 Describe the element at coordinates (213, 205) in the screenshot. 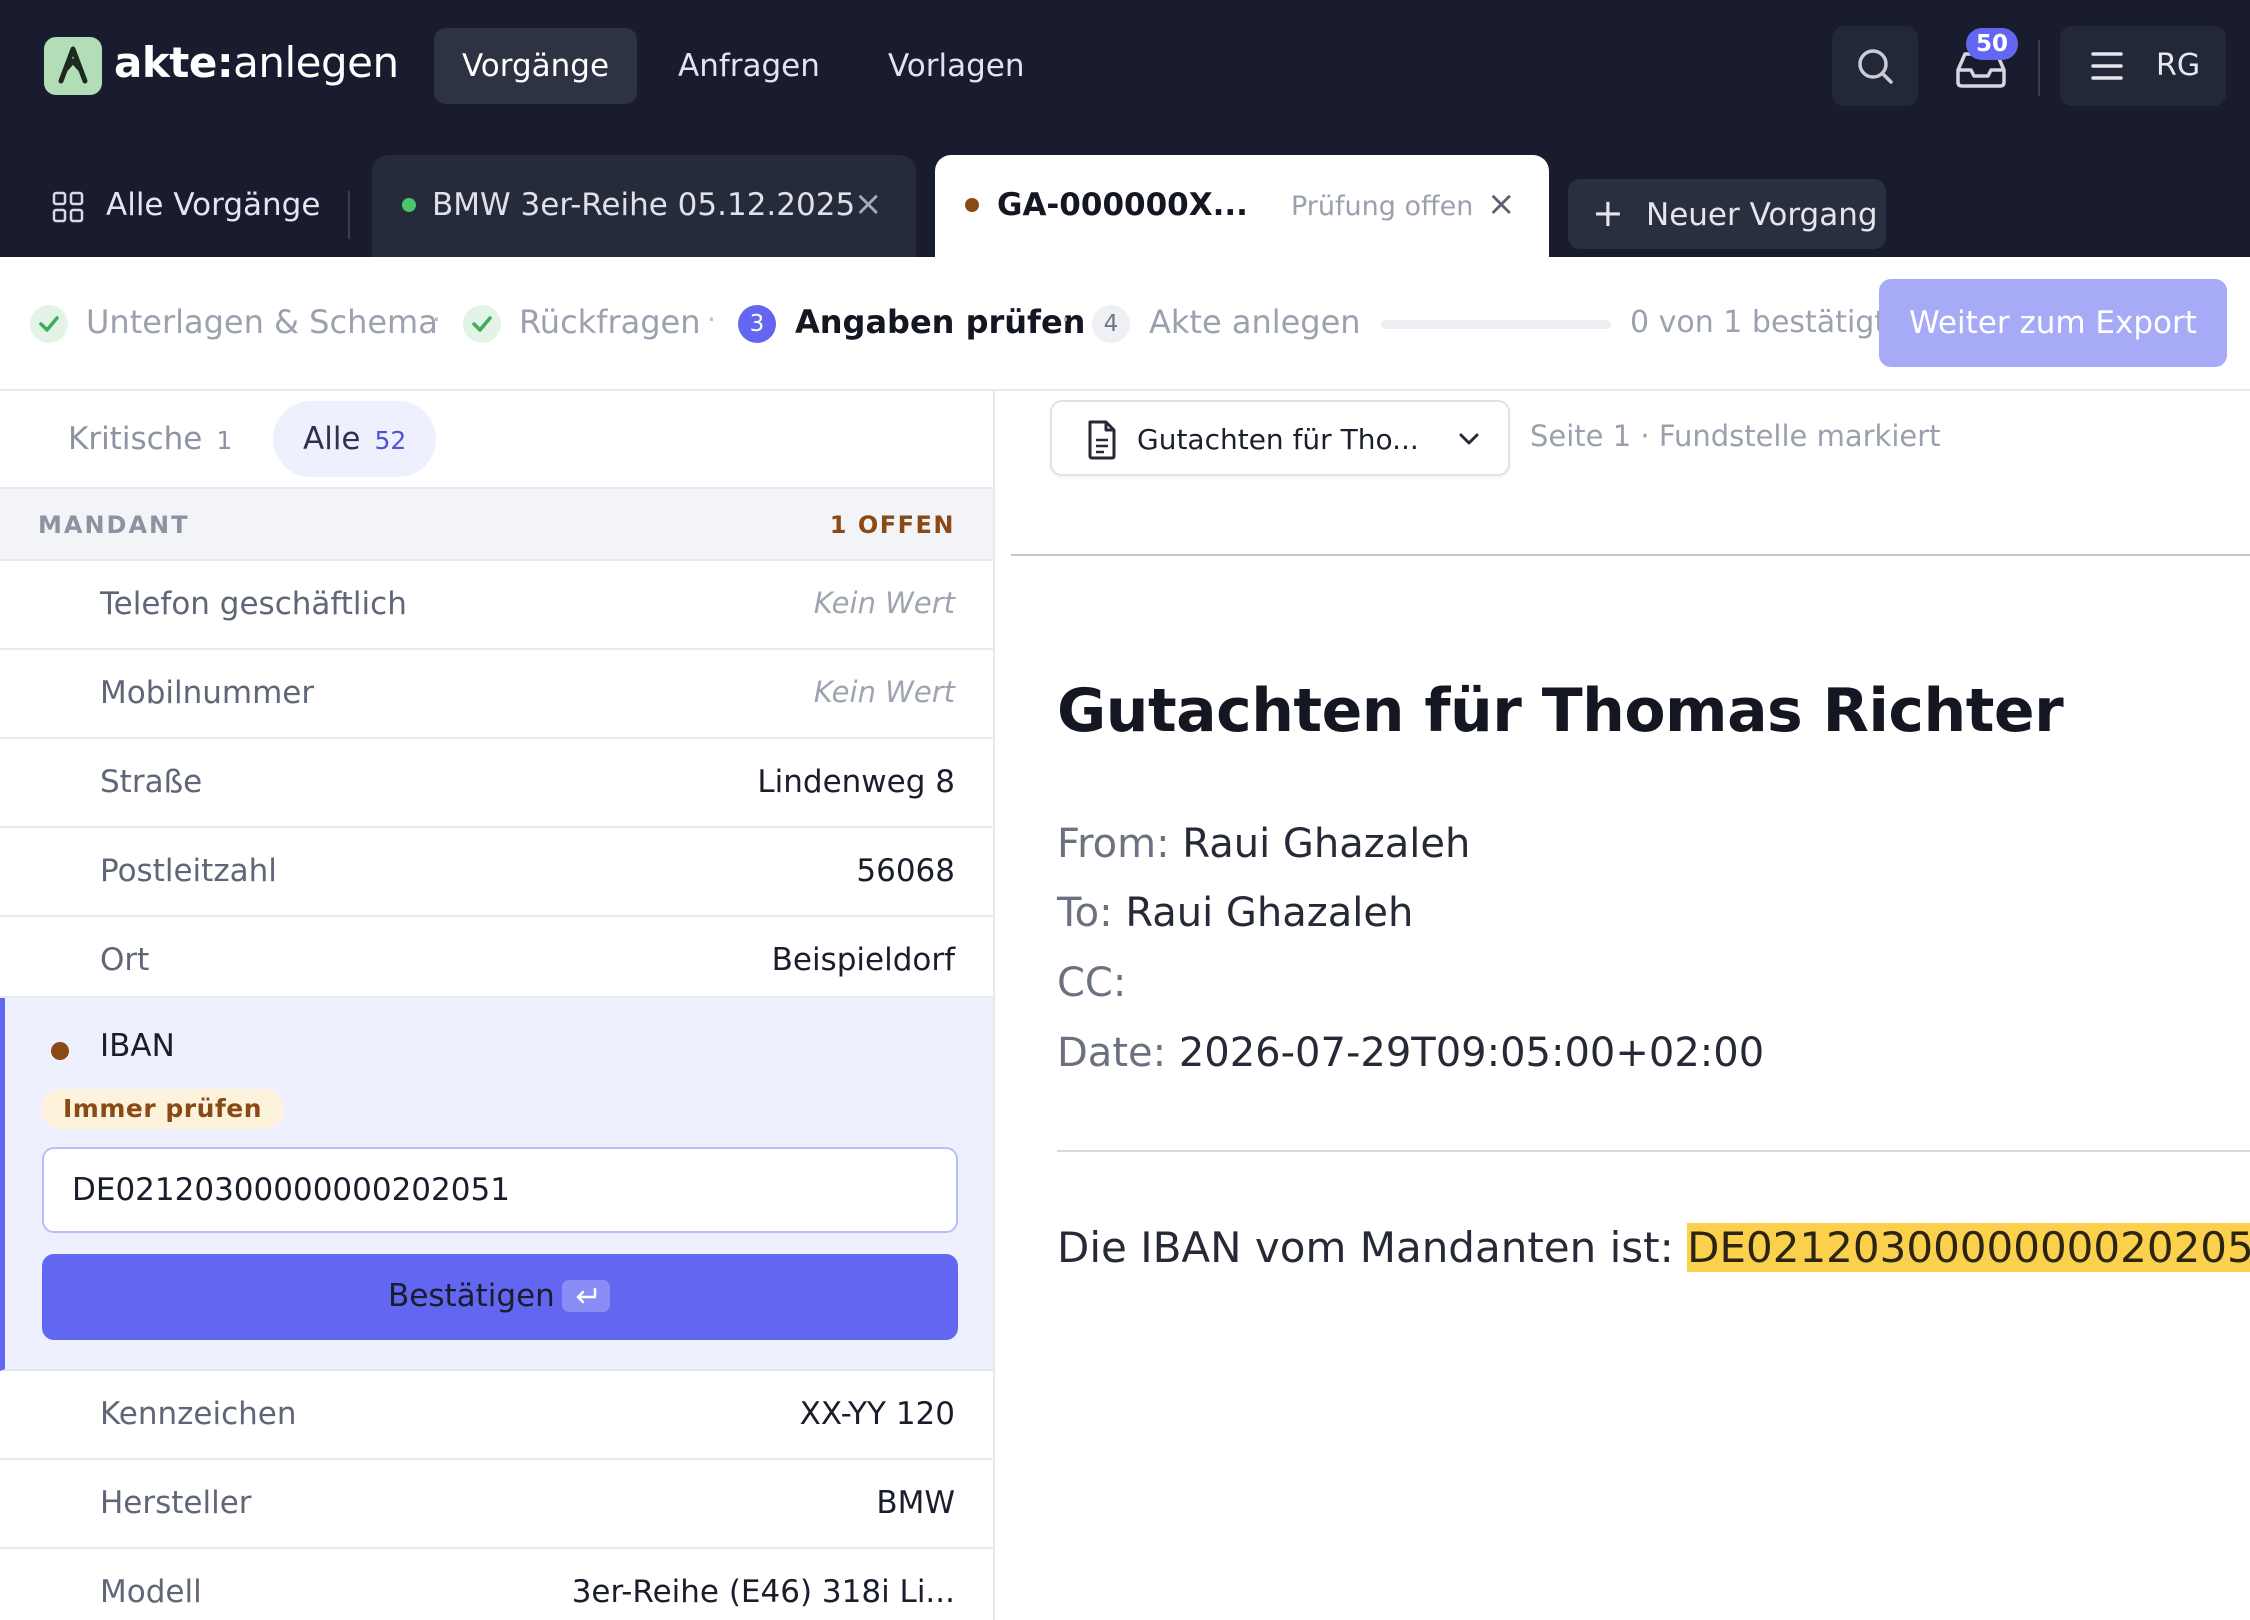

I see `tab-all-label: Alle Vorgänge` at that location.